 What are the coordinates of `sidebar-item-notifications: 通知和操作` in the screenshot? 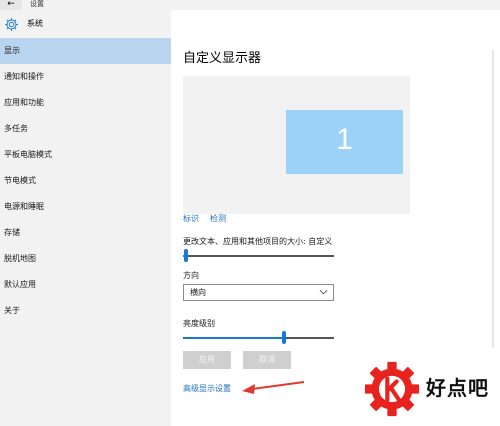 It's located at (85, 77).